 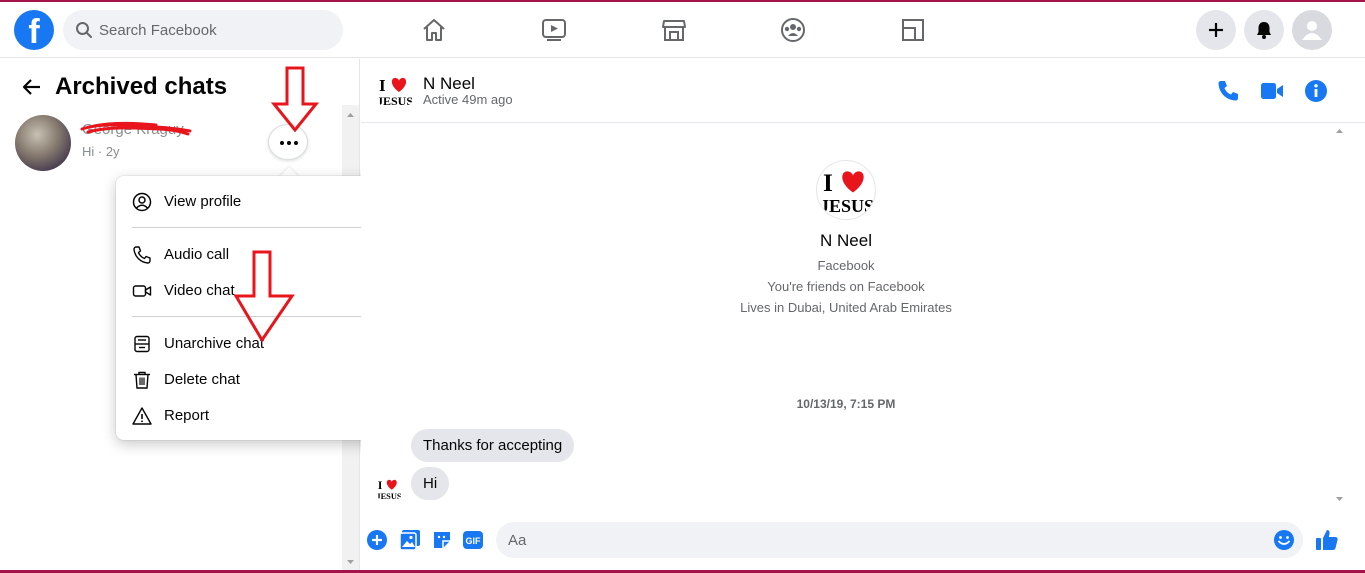 I want to click on conversation-name: N Neel, so click(x=449, y=83).